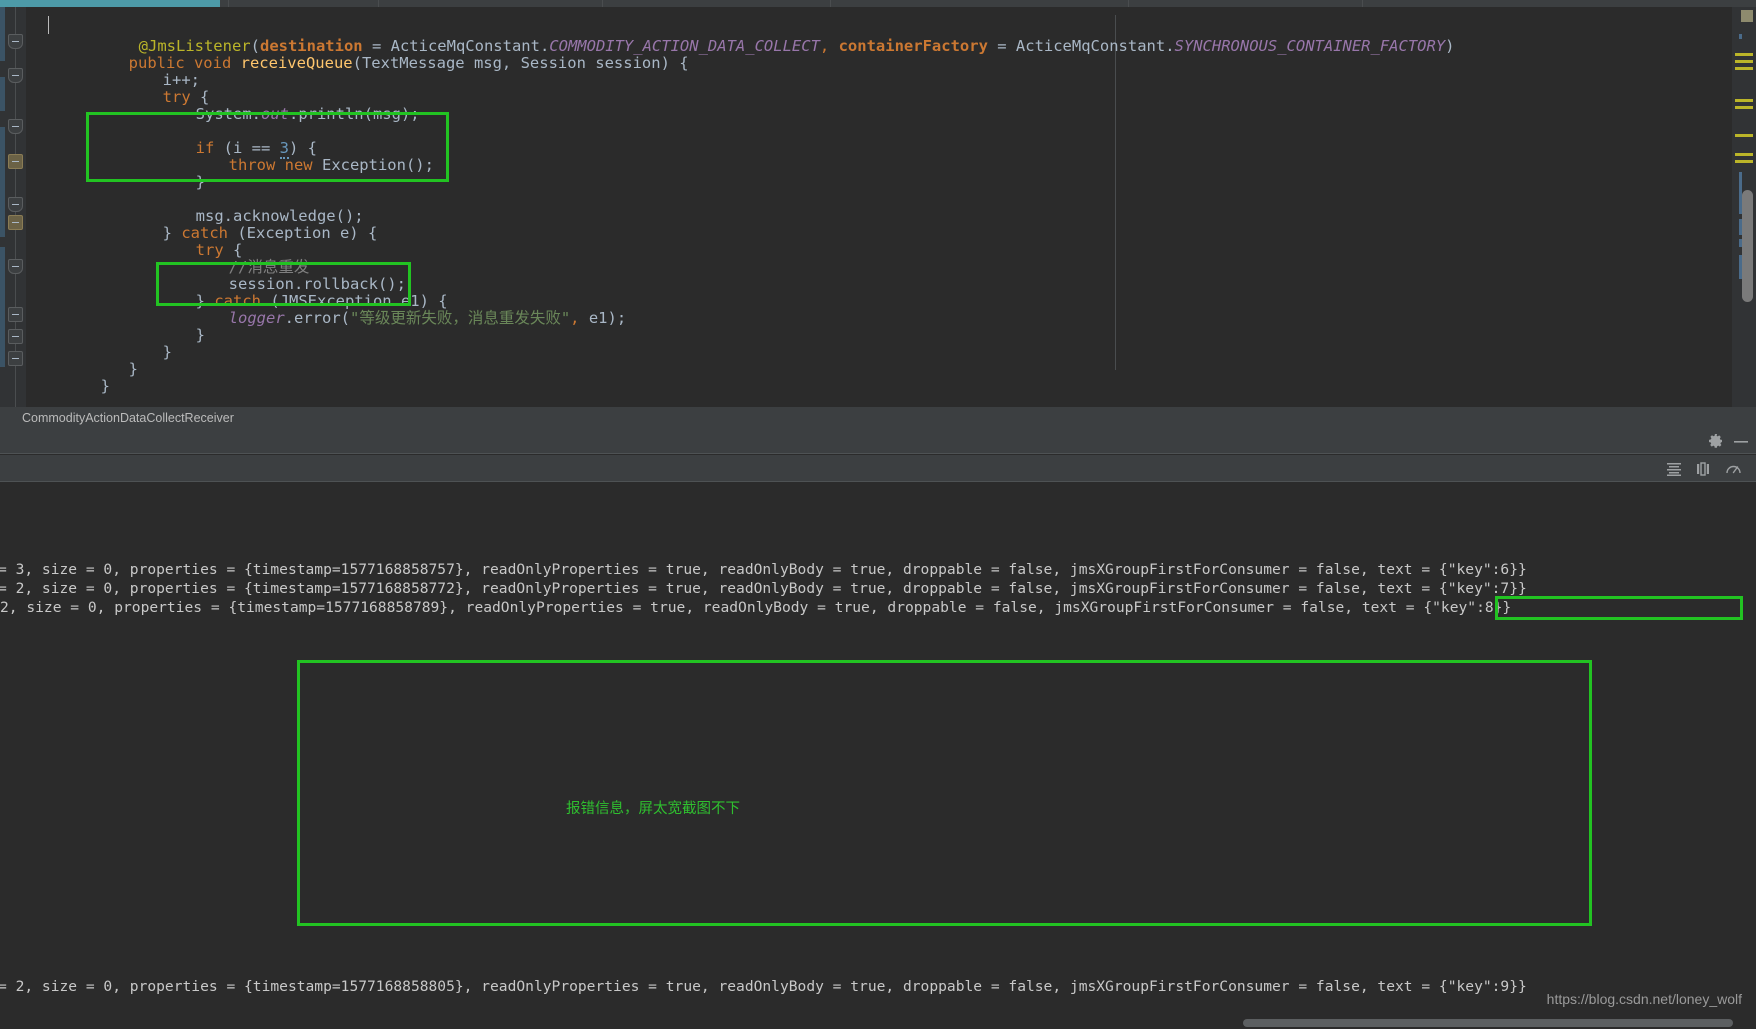 The image size is (1756, 1029). I want to click on editor-vertical-scrollbar, so click(1747, 246).